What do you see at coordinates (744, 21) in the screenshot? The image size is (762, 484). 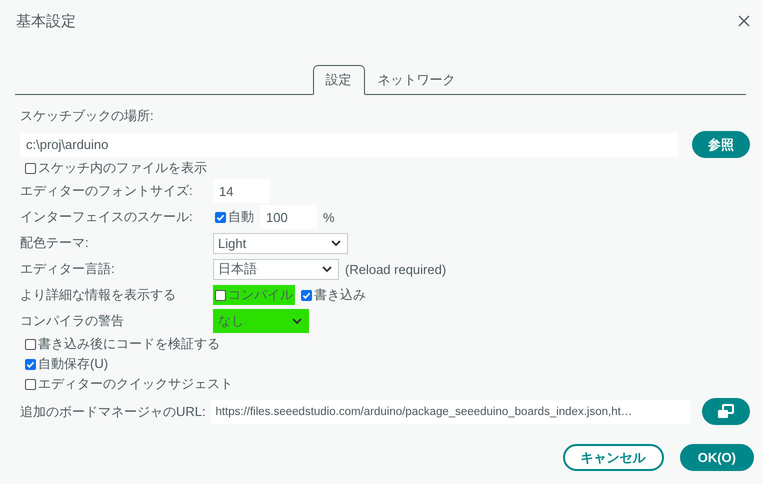 I see `close-button` at bounding box center [744, 21].